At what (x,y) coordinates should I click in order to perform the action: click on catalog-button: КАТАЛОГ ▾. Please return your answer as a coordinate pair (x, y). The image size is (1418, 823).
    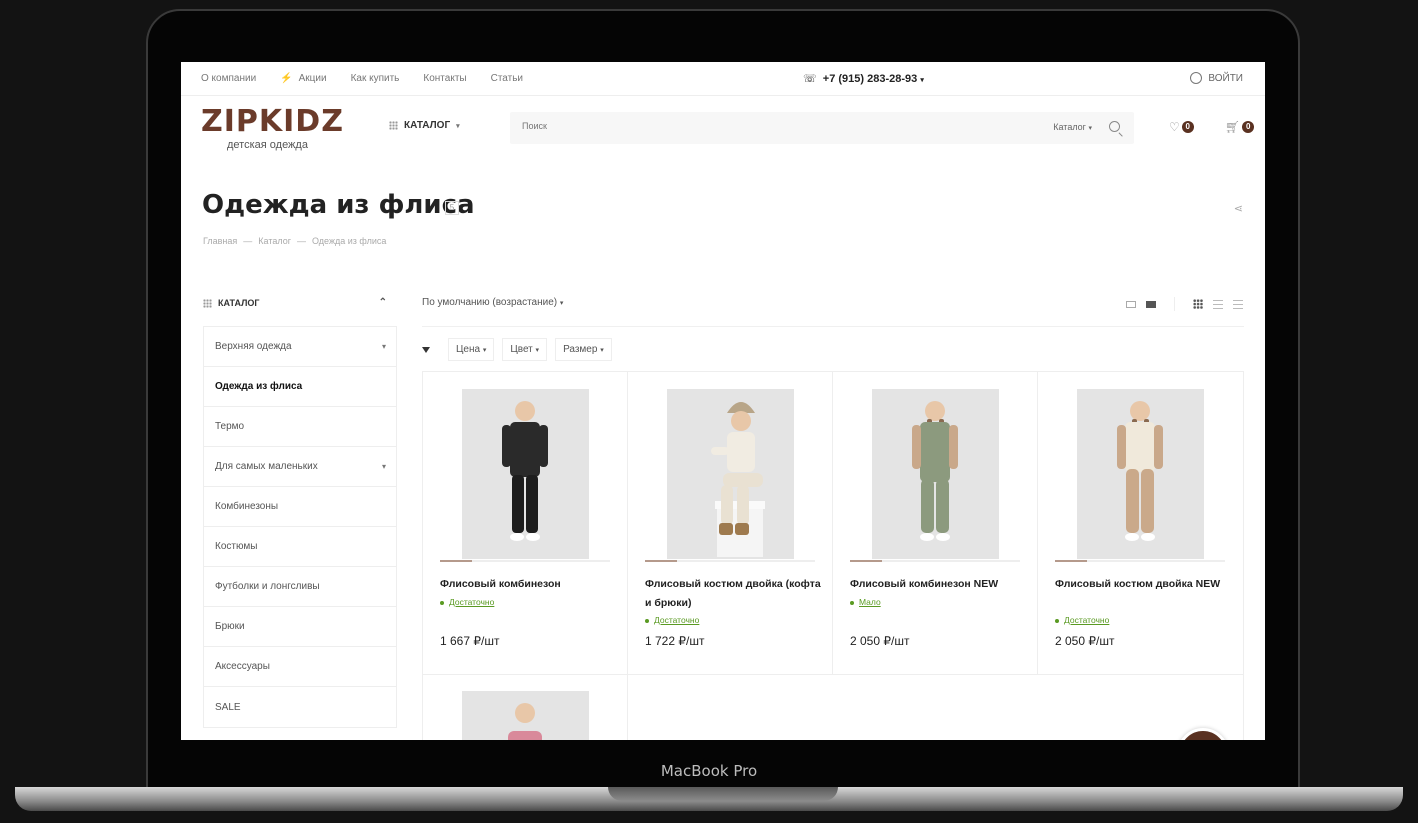
    Looking at the image, I should click on (424, 125).